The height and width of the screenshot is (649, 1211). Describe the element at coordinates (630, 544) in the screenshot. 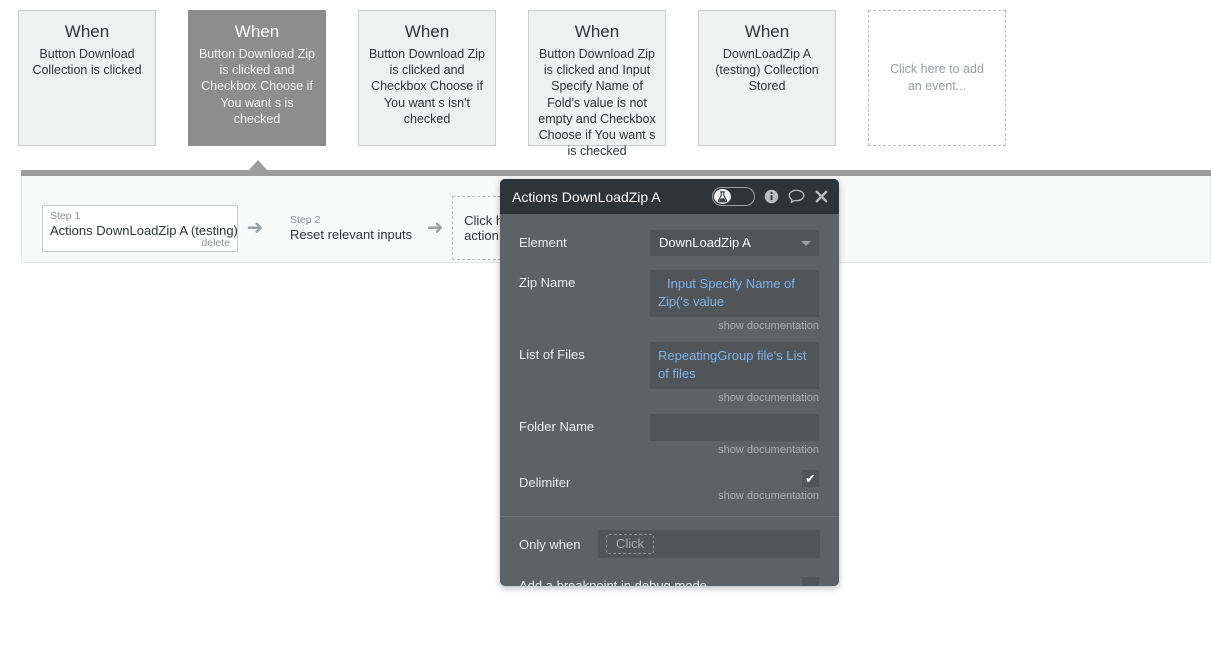

I see `only-when-click-chip: Click` at that location.